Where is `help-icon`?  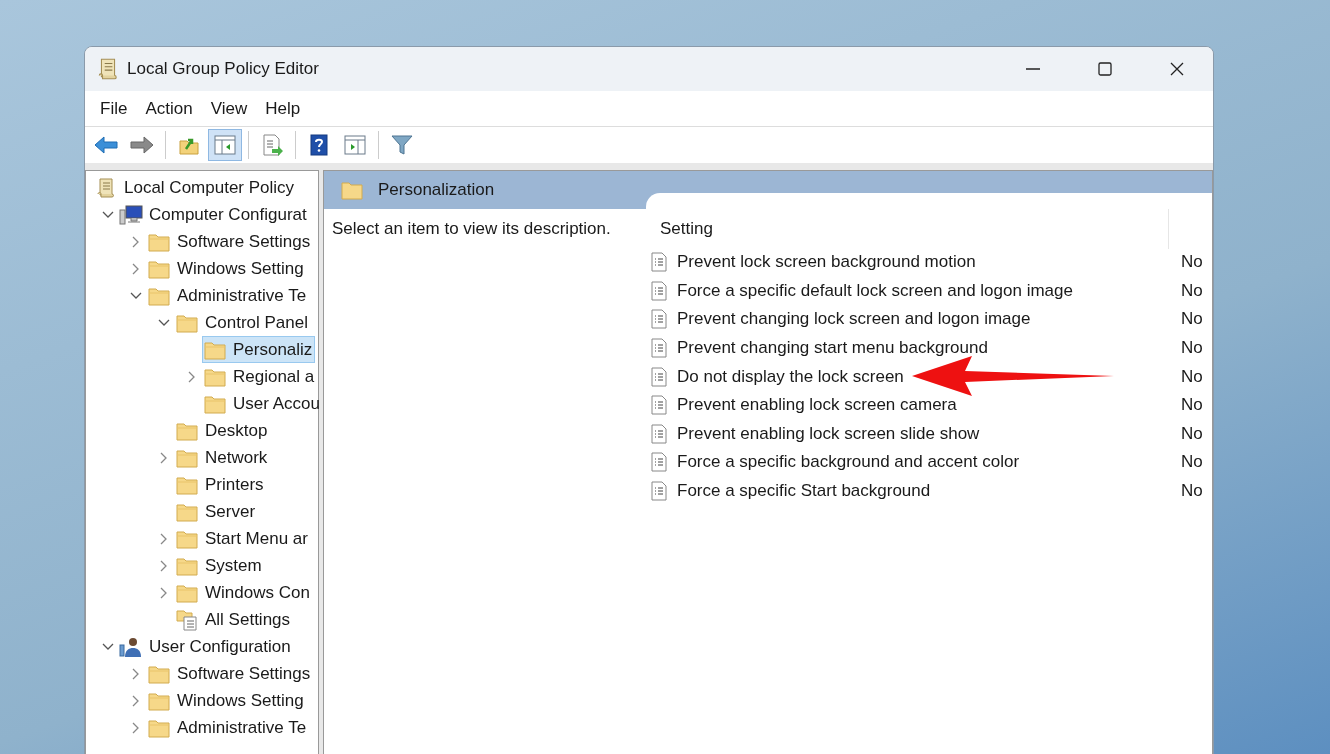
help-icon is located at coordinates (319, 145).